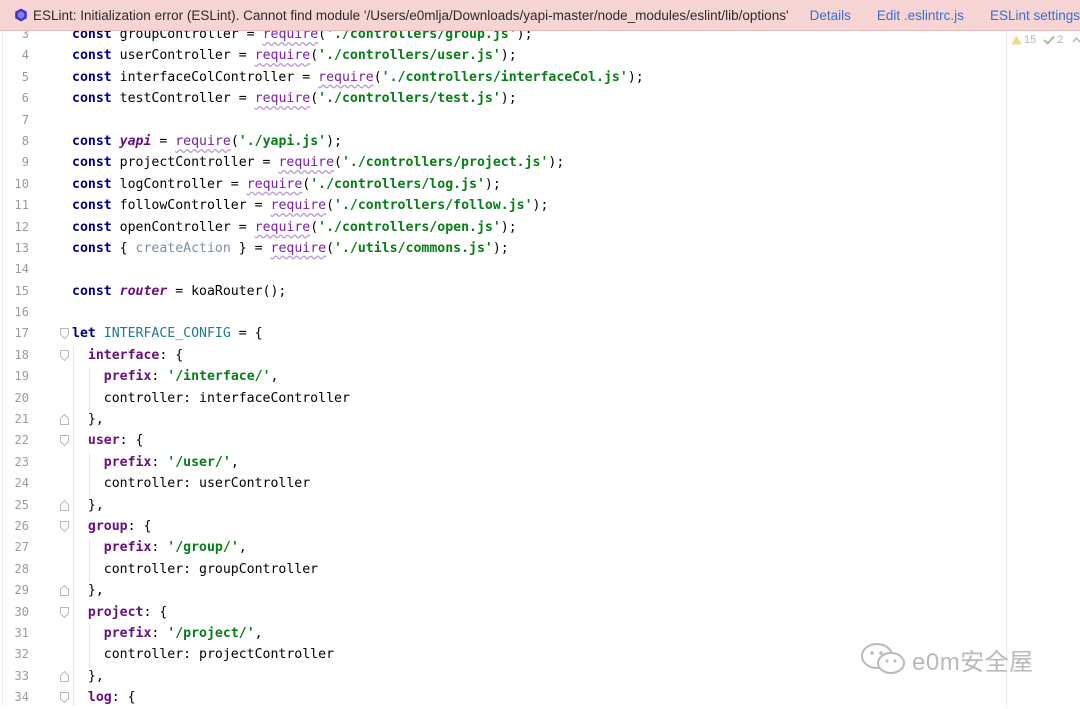  What do you see at coordinates (540, 312) in the screenshot?
I see `code-line: 16` at bounding box center [540, 312].